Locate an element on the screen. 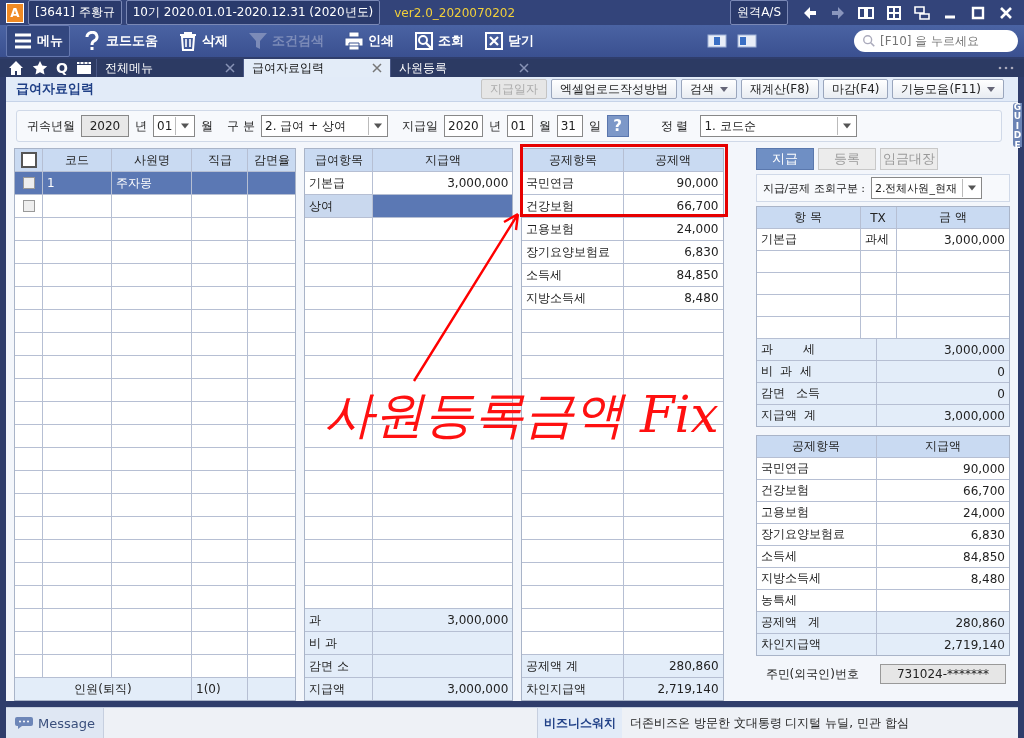  column-header: 금 액 is located at coordinates (952, 217).